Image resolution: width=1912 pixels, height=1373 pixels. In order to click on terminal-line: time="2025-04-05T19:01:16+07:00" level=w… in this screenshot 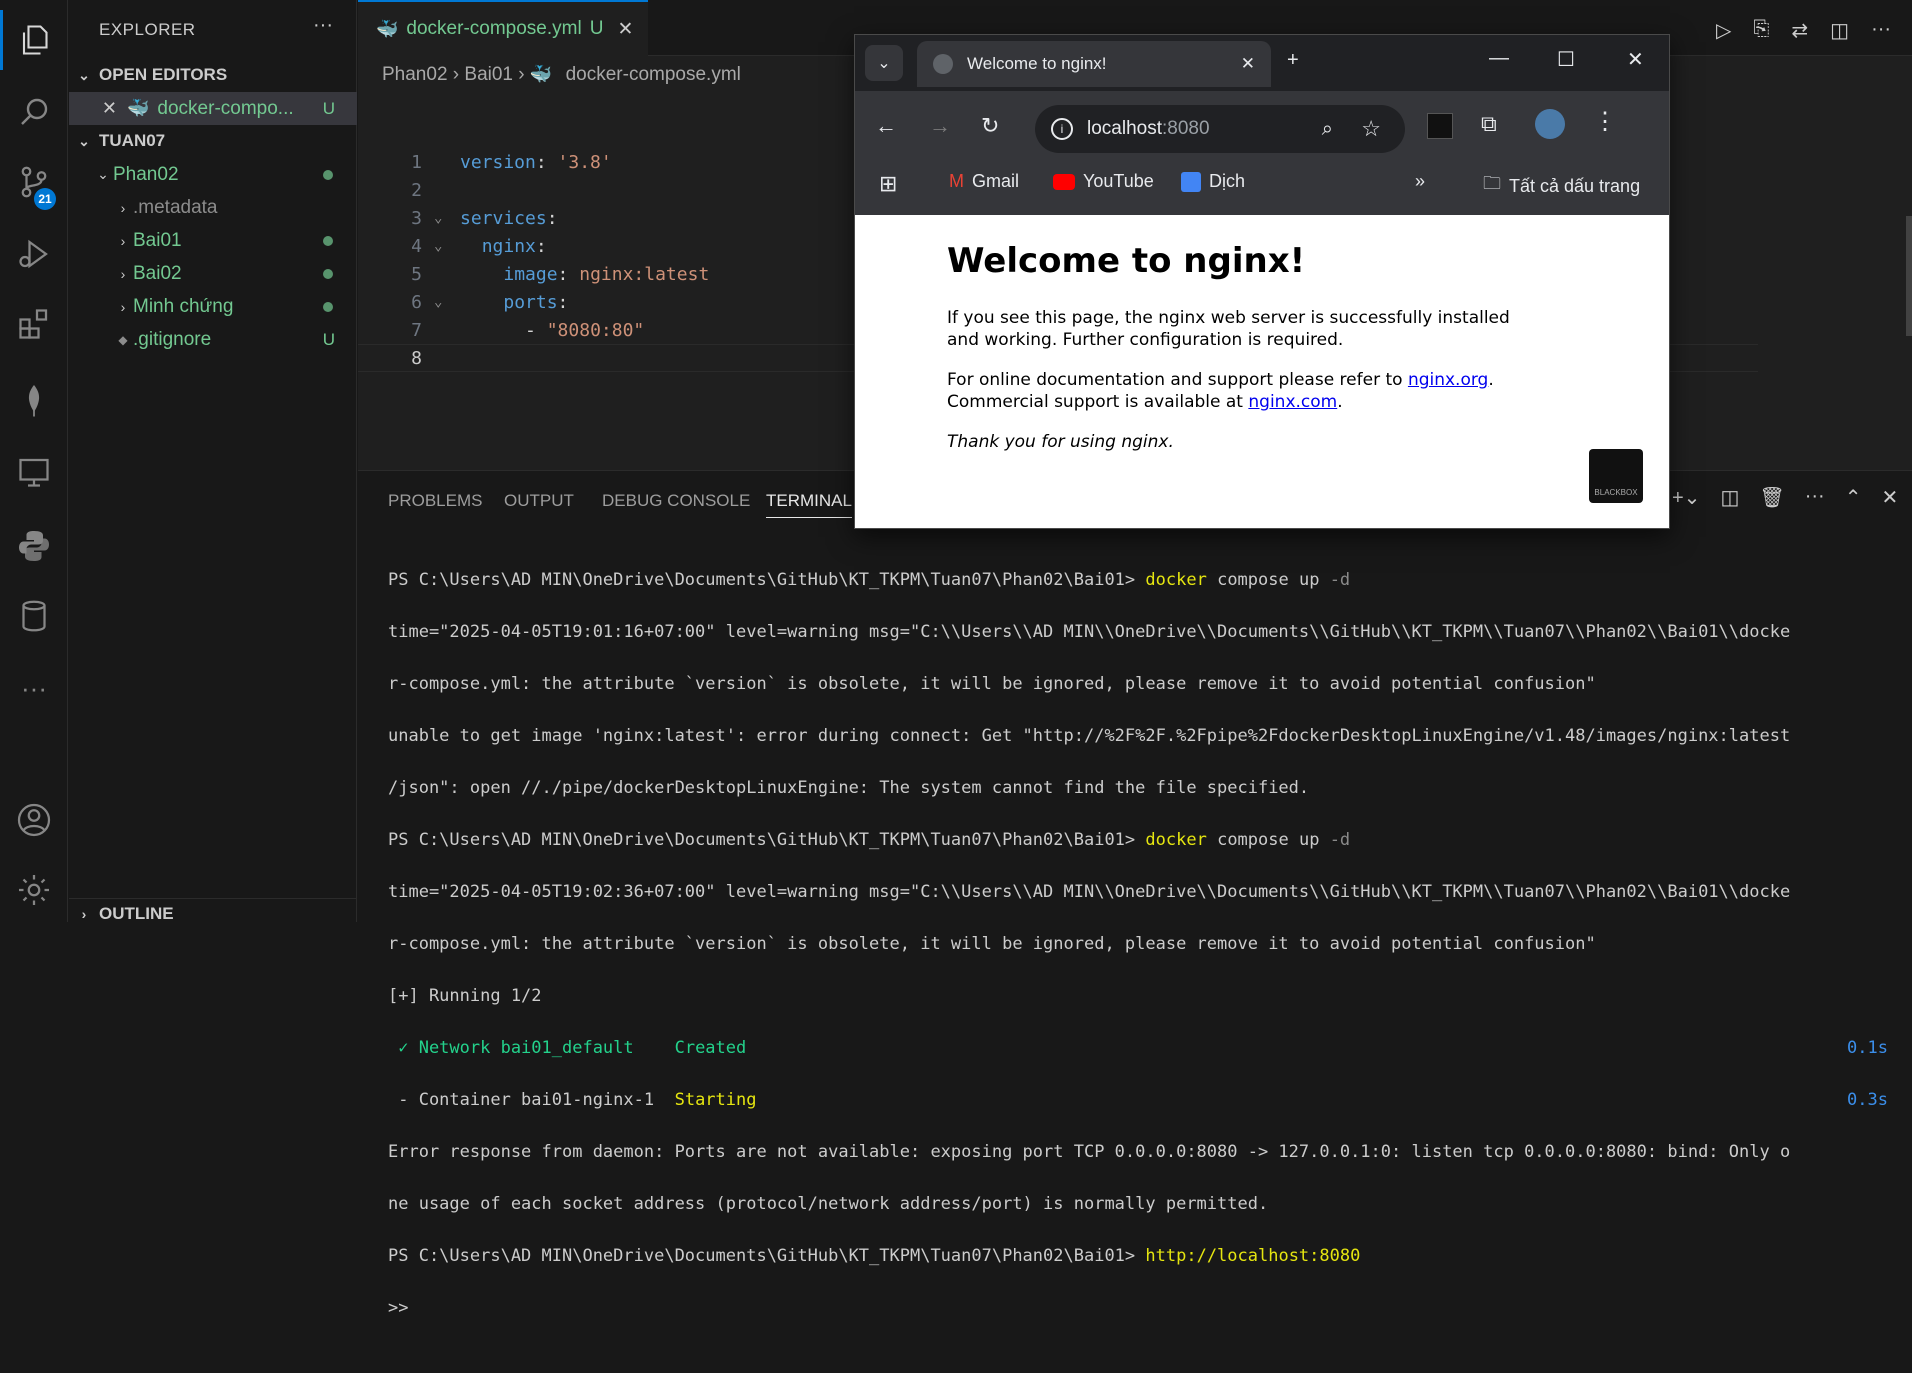, I will do `click(1089, 632)`.